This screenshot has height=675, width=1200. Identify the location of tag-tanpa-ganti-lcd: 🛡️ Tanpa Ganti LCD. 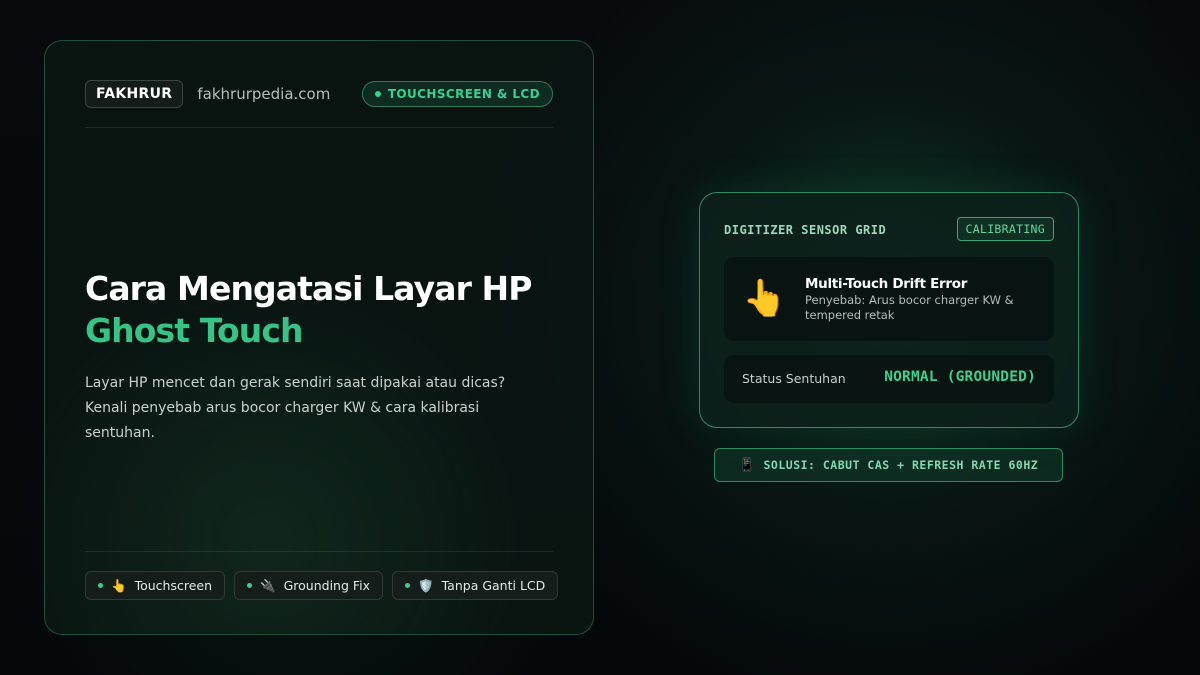
(475, 585).